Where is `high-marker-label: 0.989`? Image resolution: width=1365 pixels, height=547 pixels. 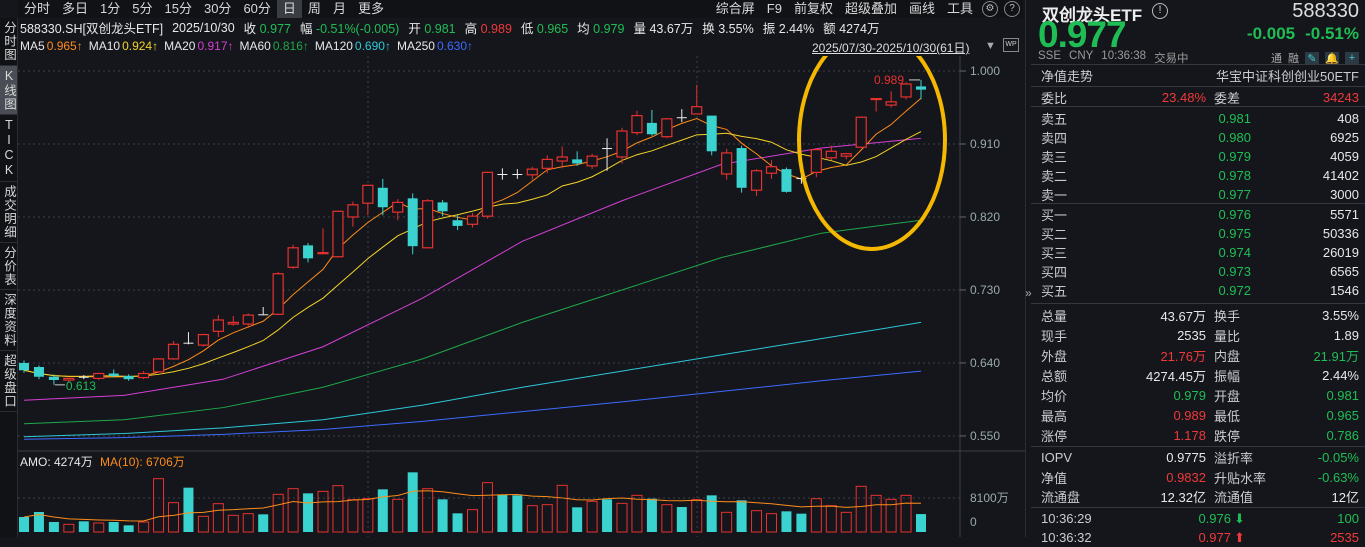 high-marker-label: 0.989 is located at coordinates (889, 80).